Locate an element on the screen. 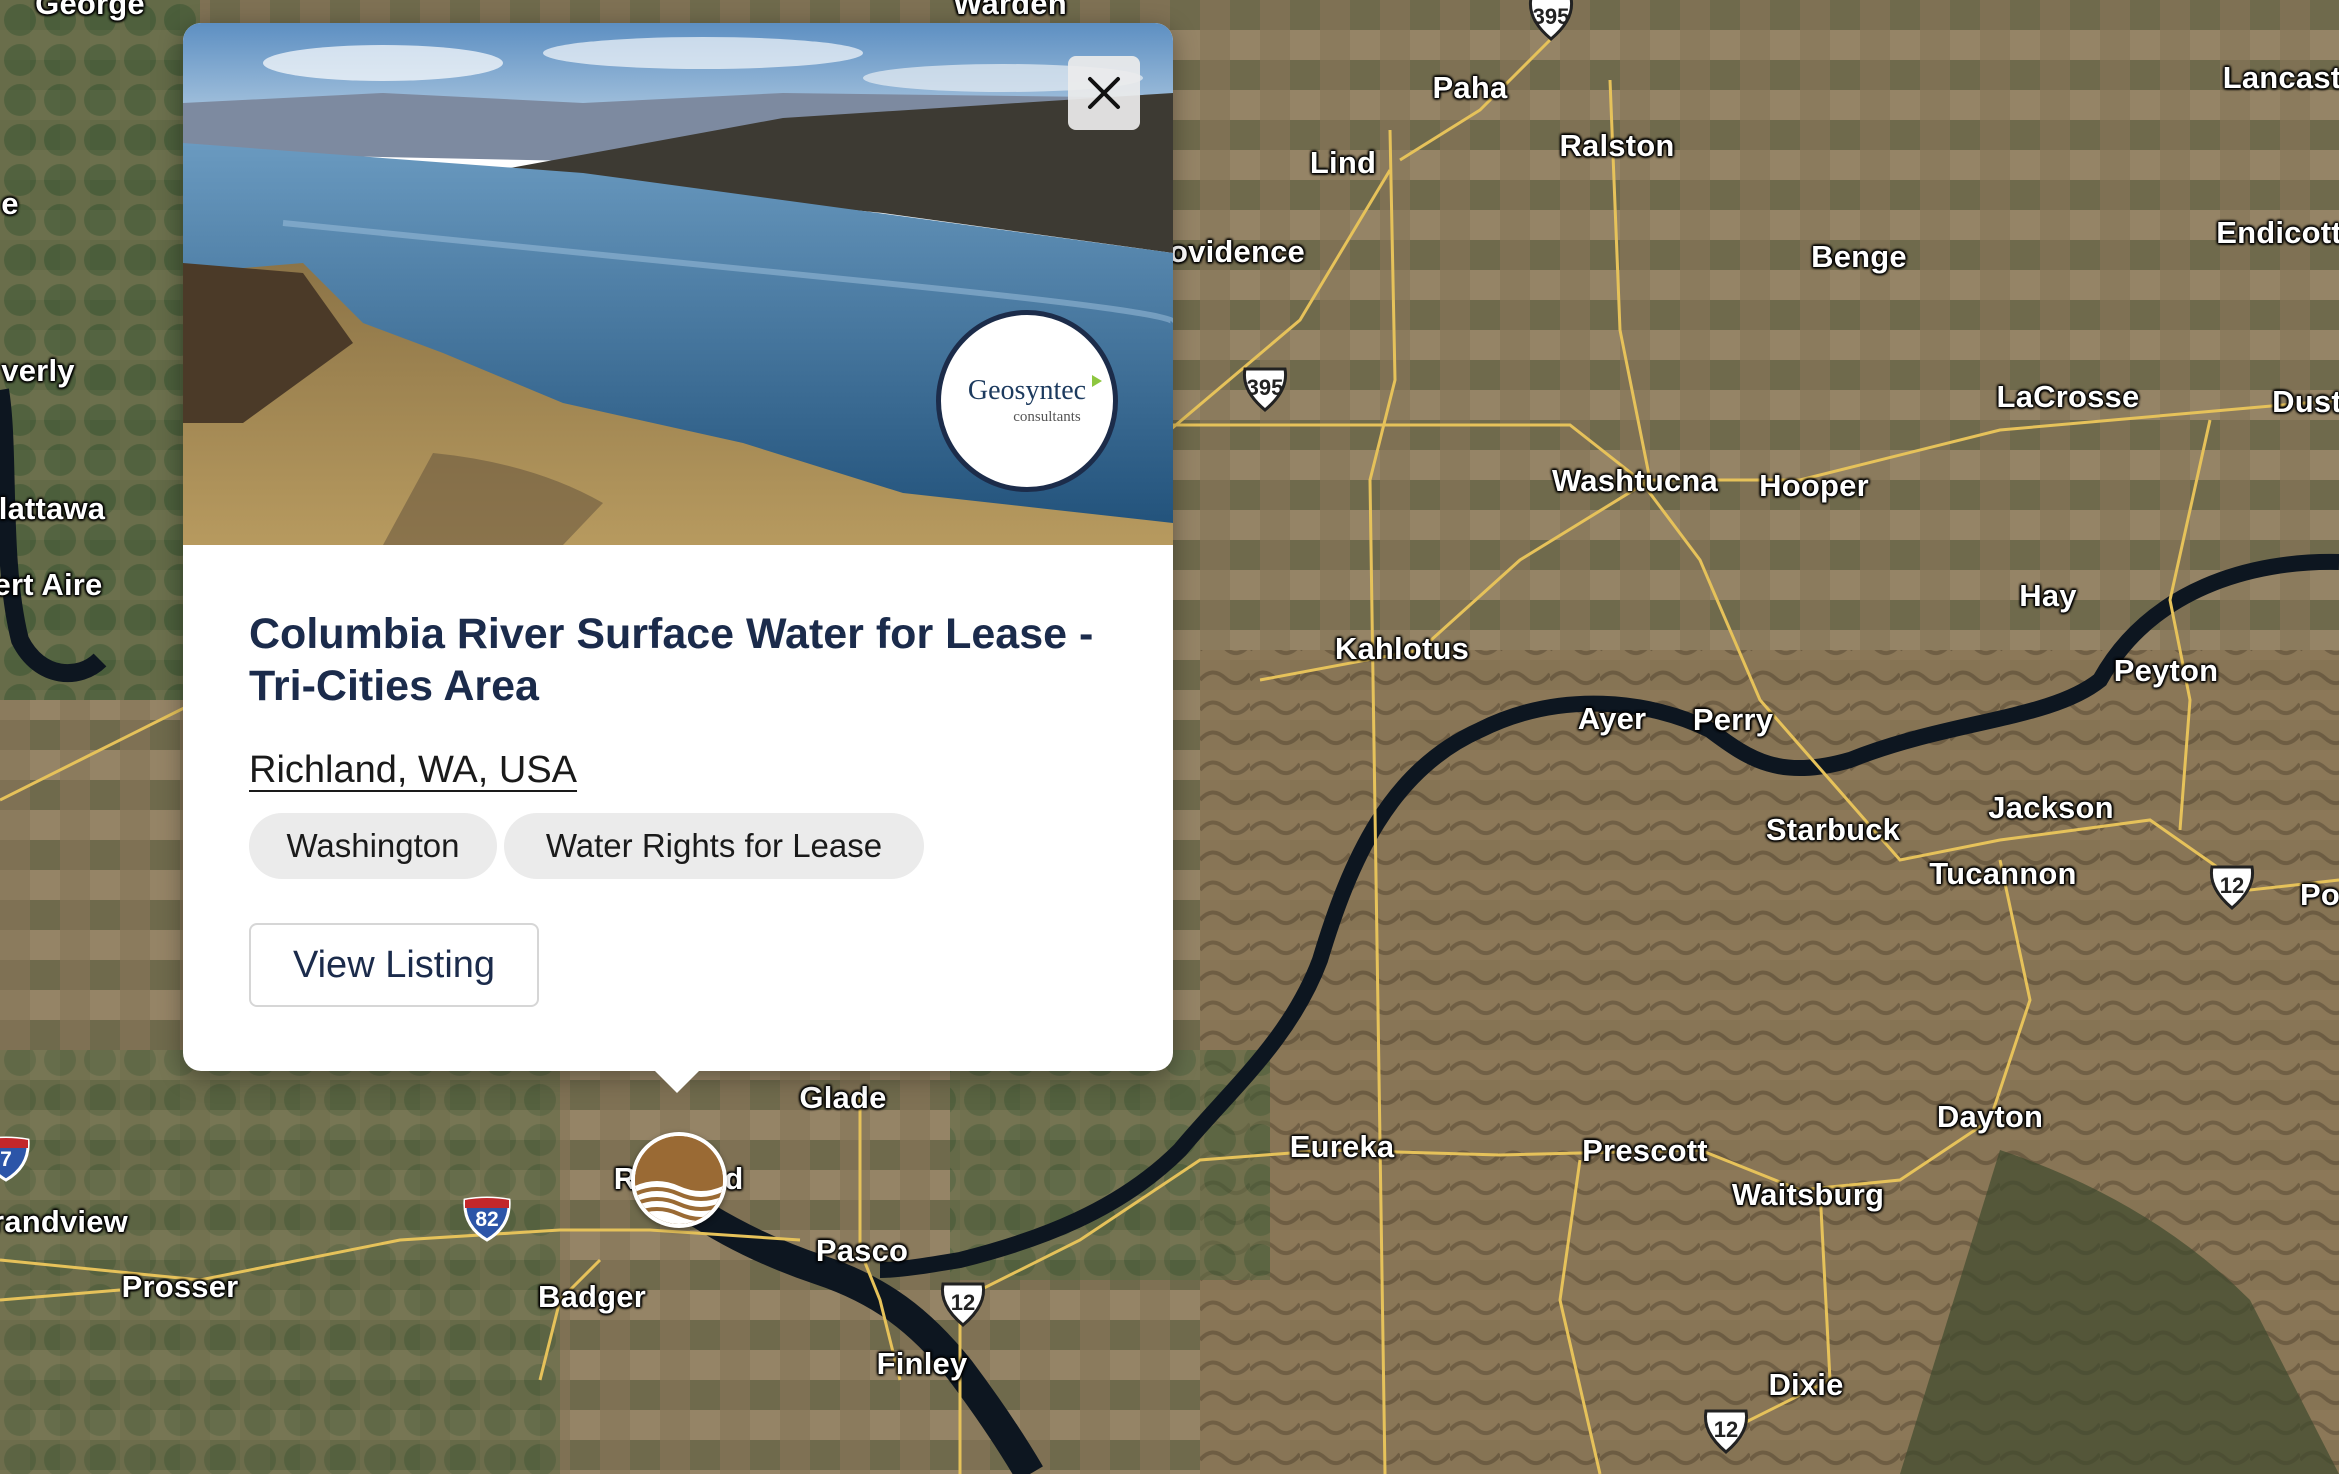 The height and width of the screenshot is (1474, 2339). place-label: Benge is located at coordinates (1859, 256).